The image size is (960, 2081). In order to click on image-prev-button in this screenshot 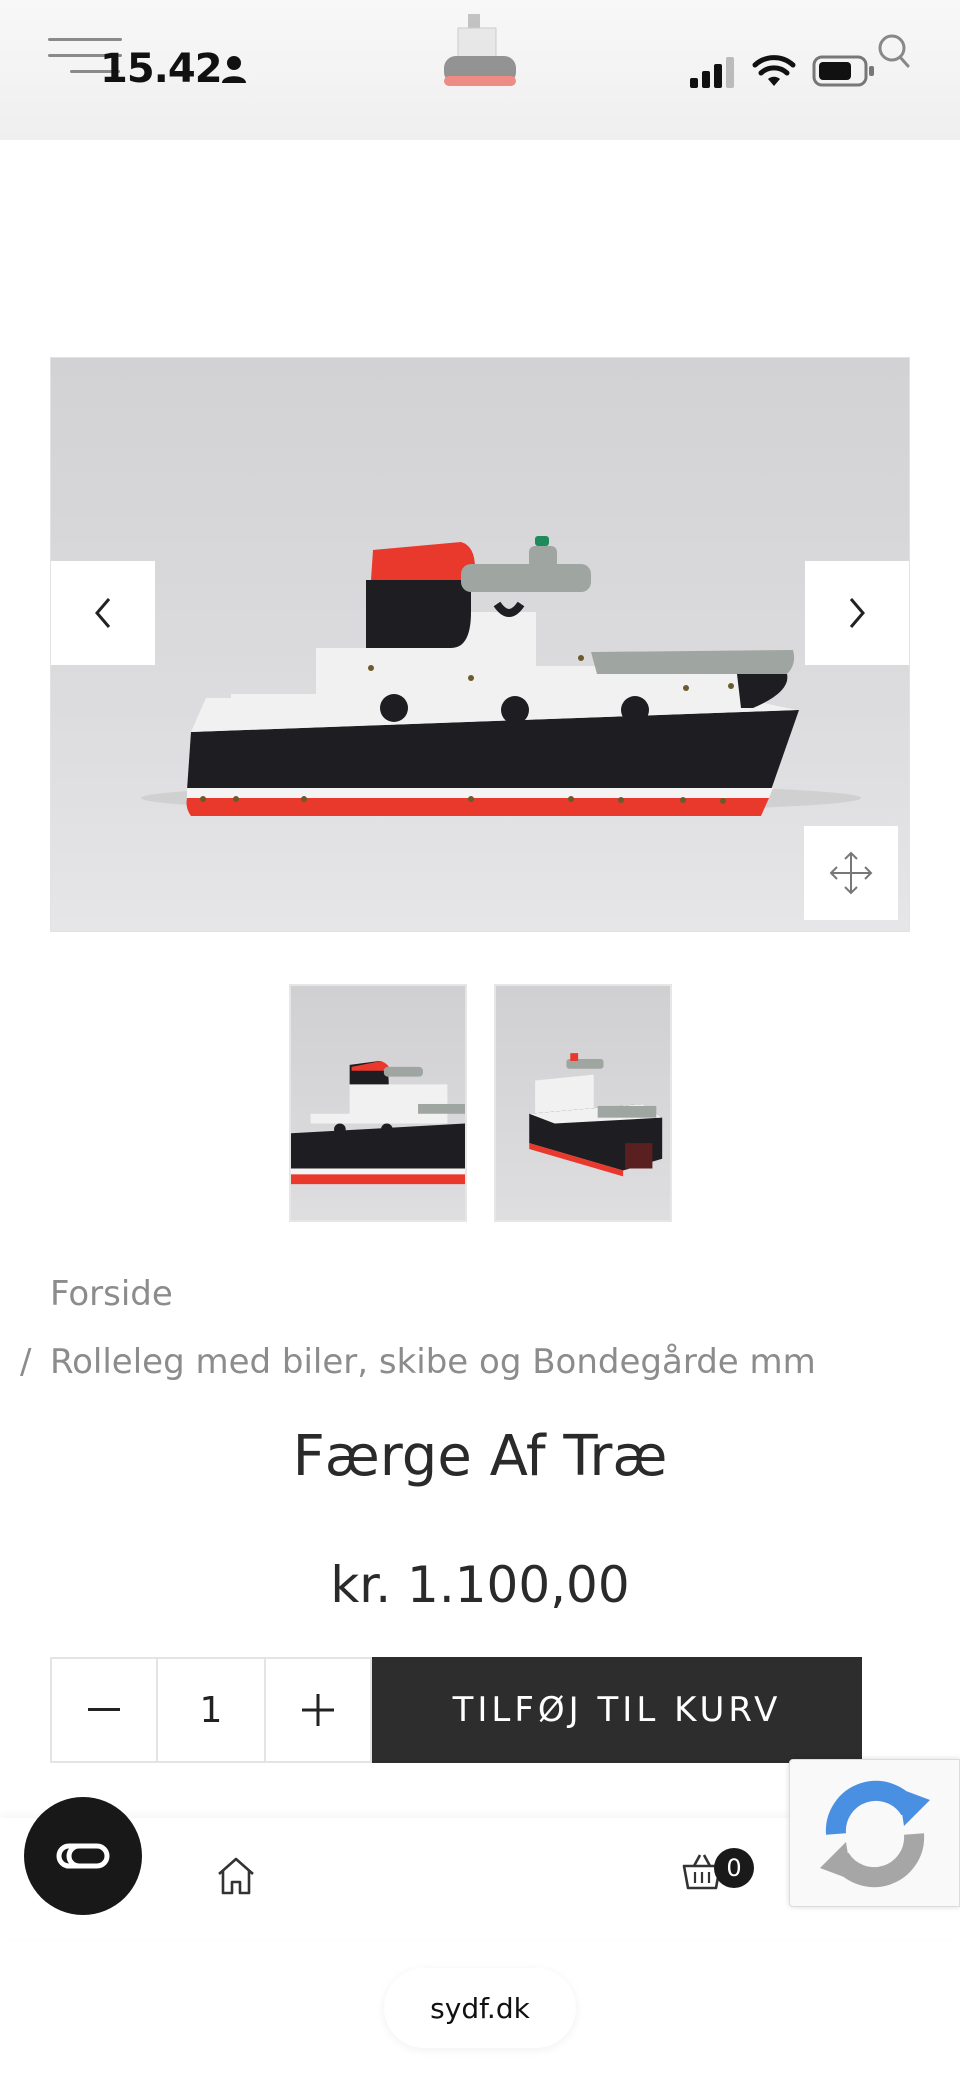, I will do `click(103, 613)`.